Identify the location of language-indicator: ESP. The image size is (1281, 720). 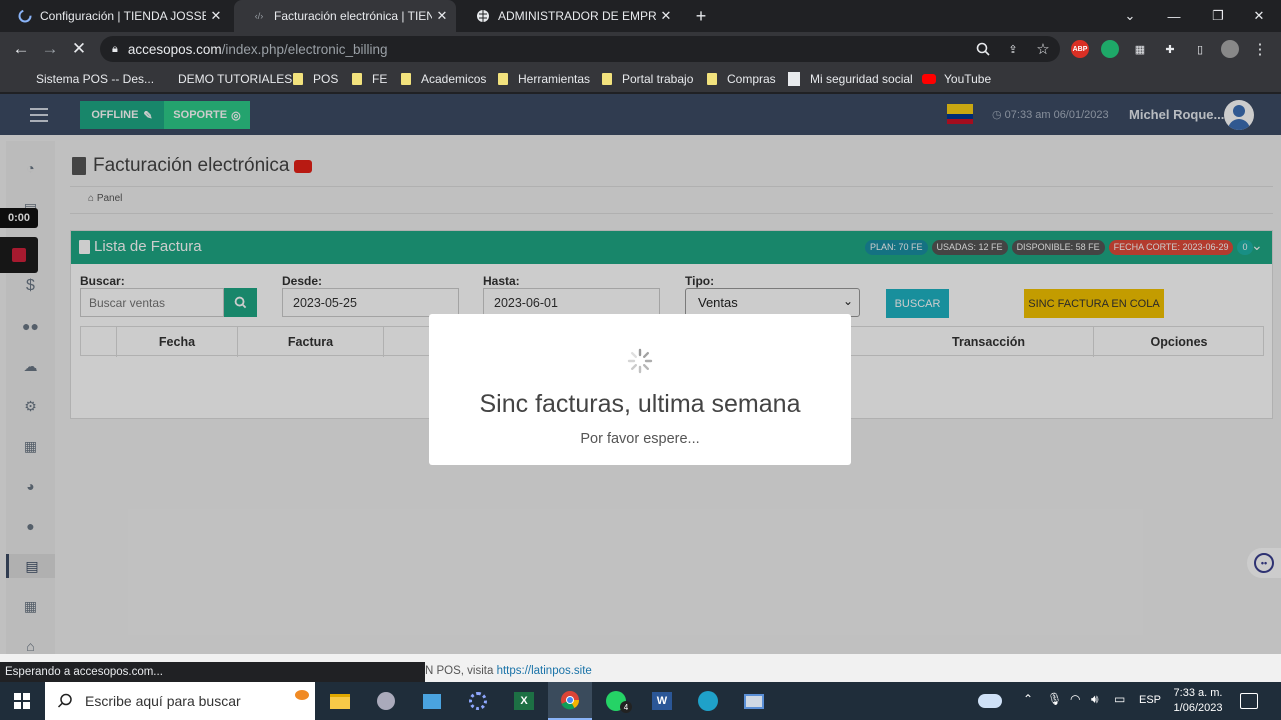
(1150, 700).